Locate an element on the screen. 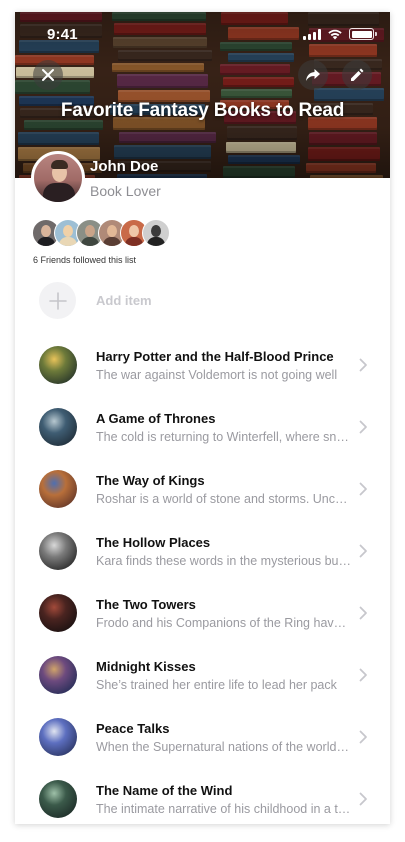 This screenshot has width=405, height=842. pencil-icon is located at coordinates (357, 74).